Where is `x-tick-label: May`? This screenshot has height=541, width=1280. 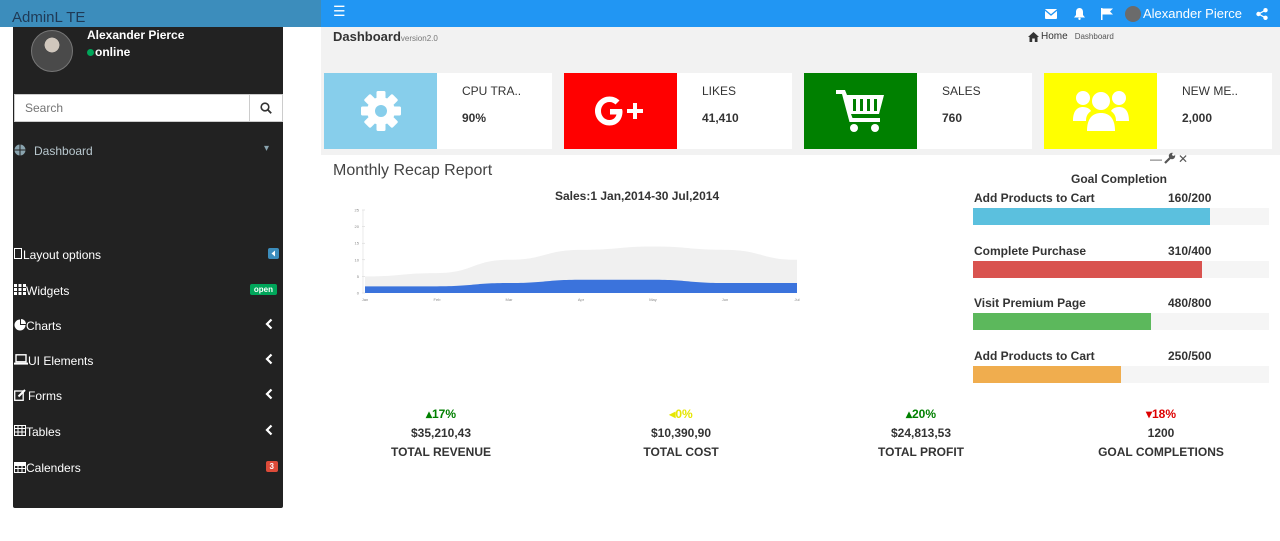
x-tick-label: May is located at coordinates (653, 299).